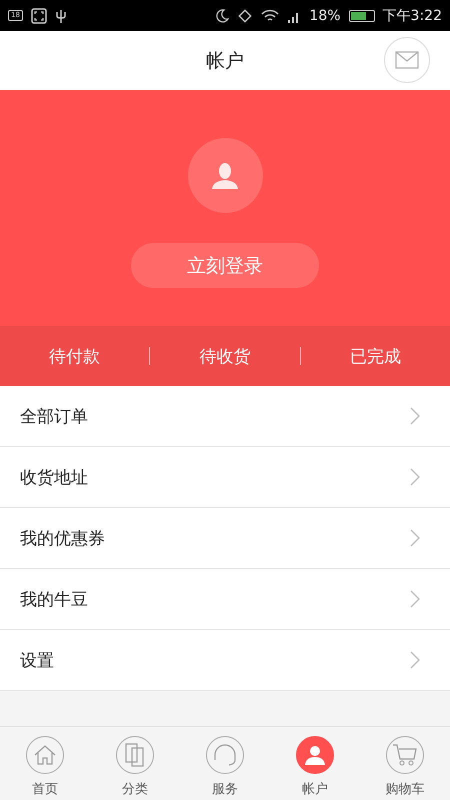 Image resolution: width=450 pixels, height=800 pixels. I want to click on message-button, so click(407, 60).